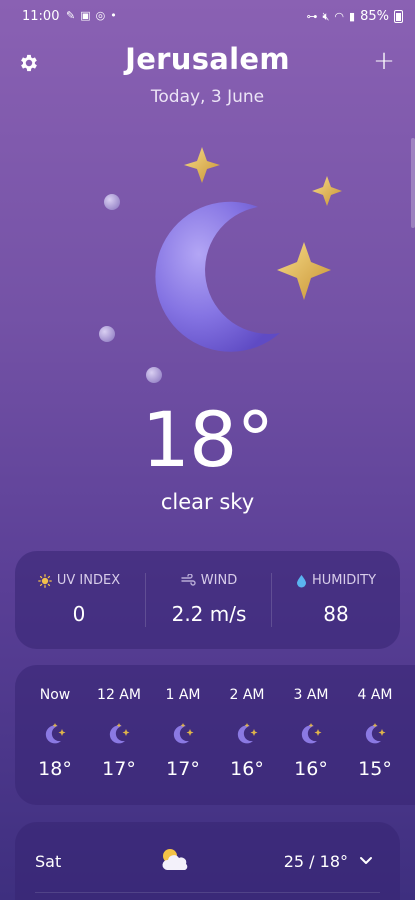 This screenshot has width=415, height=900. Describe the element at coordinates (312, 16) in the screenshot. I see `vpn-key-icon: ⊶` at that location.